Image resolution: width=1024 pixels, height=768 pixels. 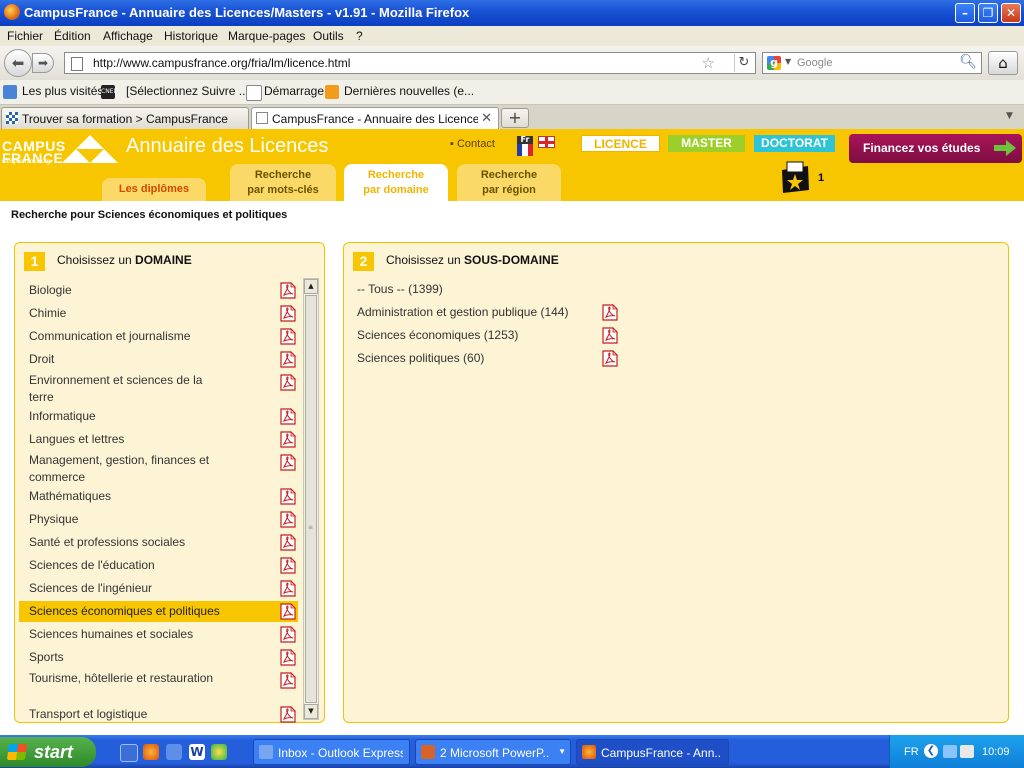 What do you see at coordinates (911, 752) in the screenshot?
I see `language-indicator: FR` at bounding box center [911, 752].